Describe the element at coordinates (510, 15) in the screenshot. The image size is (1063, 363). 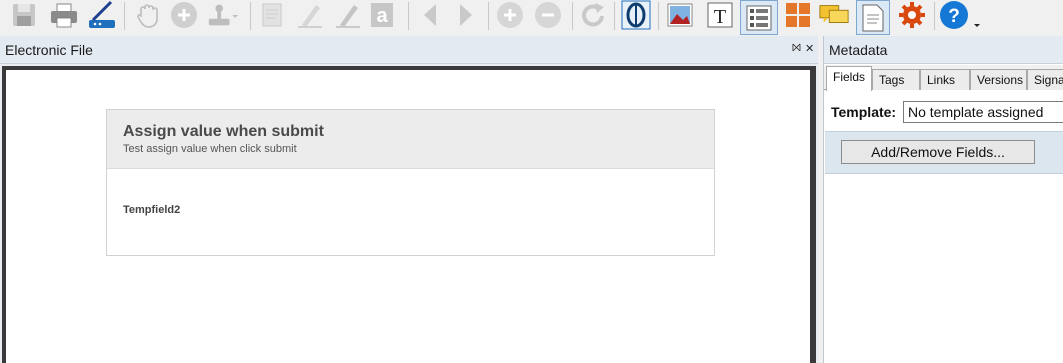
I see `zoom-plus-icon` at that location.